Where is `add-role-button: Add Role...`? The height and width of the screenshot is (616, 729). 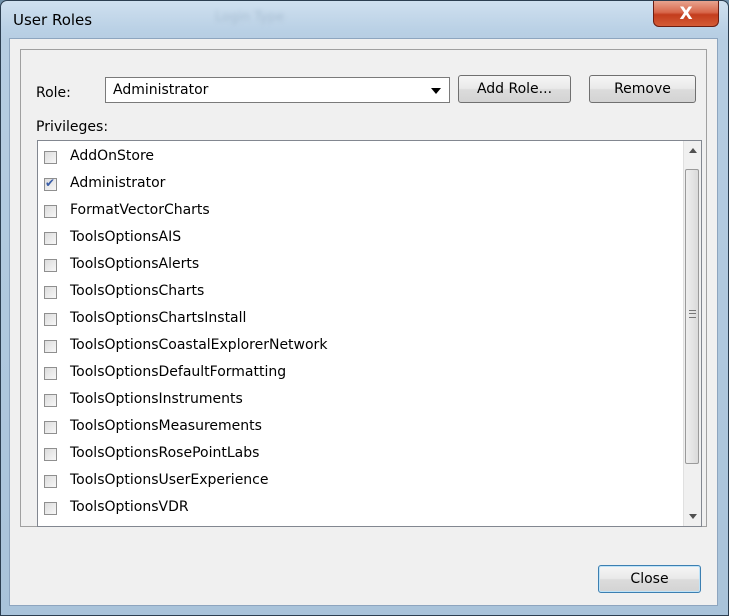 add-role-button: Add Role... is located at coordinates (514, 89).